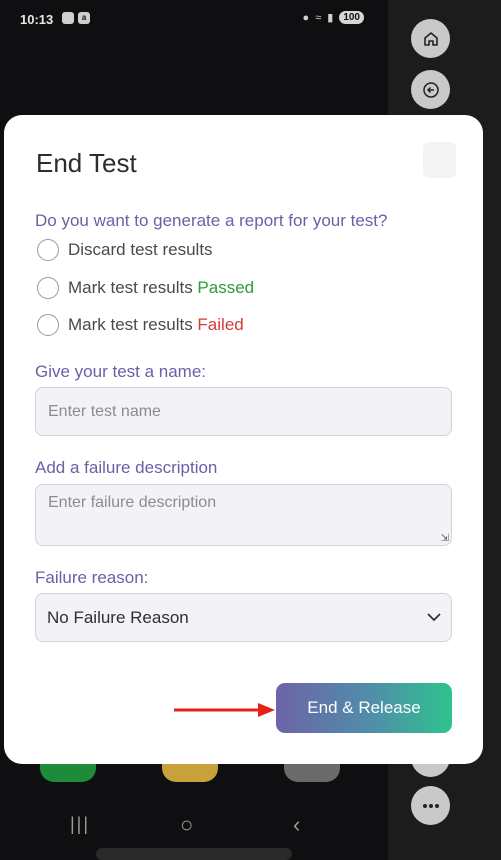 The width and height of the screenshot is (501, 860). Describe the element at coordinates (364, 708) in the screenshot. I see `end-release-button: End & Release` at that location.